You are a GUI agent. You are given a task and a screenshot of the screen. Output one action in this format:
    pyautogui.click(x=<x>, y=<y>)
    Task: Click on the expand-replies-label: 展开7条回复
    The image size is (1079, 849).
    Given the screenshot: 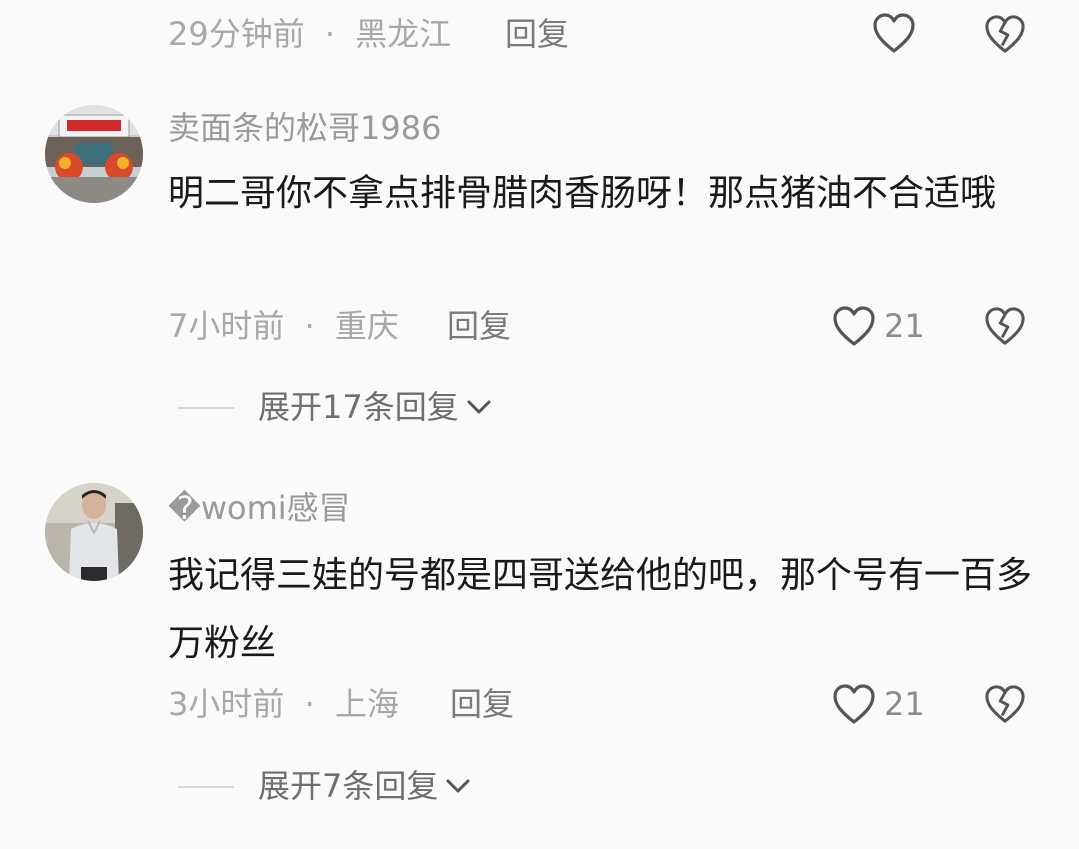 What is the action you would take?
    pyautogui.click(x=348, y=786)
    